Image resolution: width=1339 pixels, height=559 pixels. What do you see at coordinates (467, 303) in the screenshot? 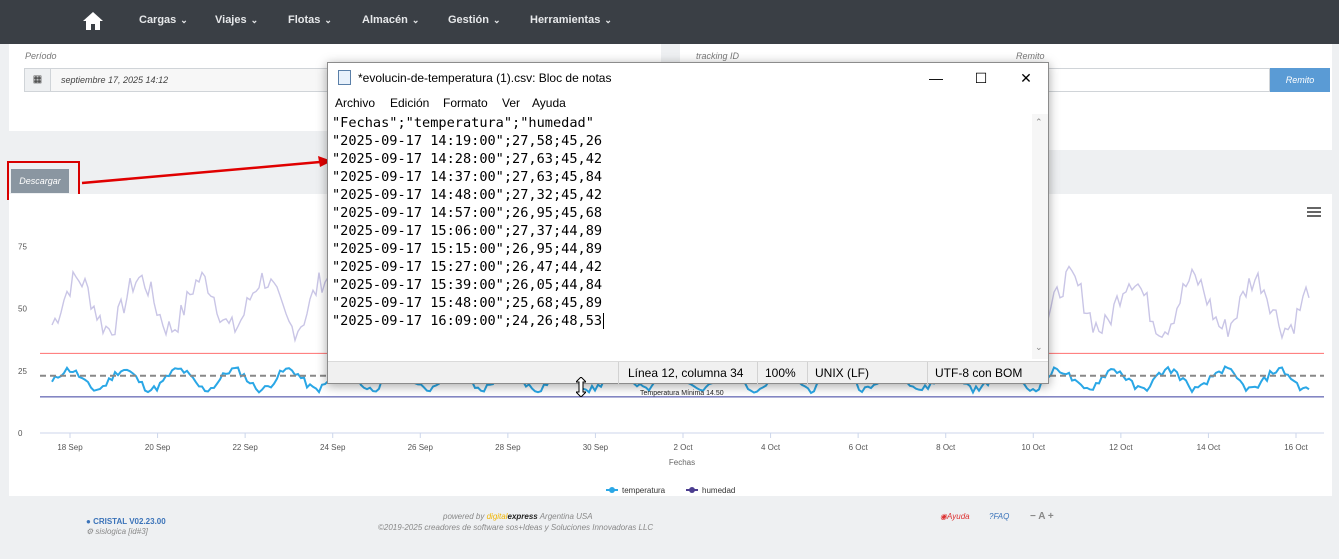
I see `notepad-line: "2025-09-17 15:48:00";25,68;45,89` at bounding box center [467, 303].